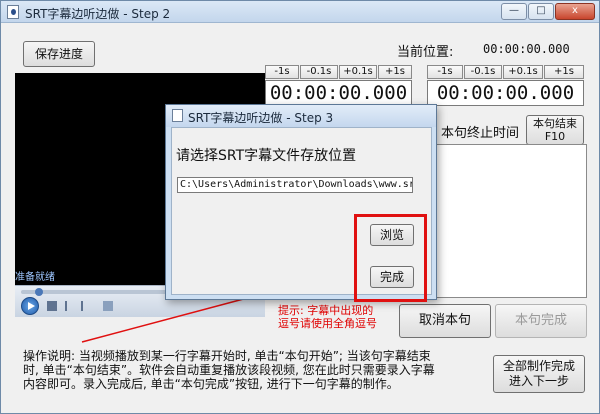 This screenshot has width=600, height=414. I want to click on save-path-input: C:\Users\Administrator\Downloads\www.srt, so click(295, 185).